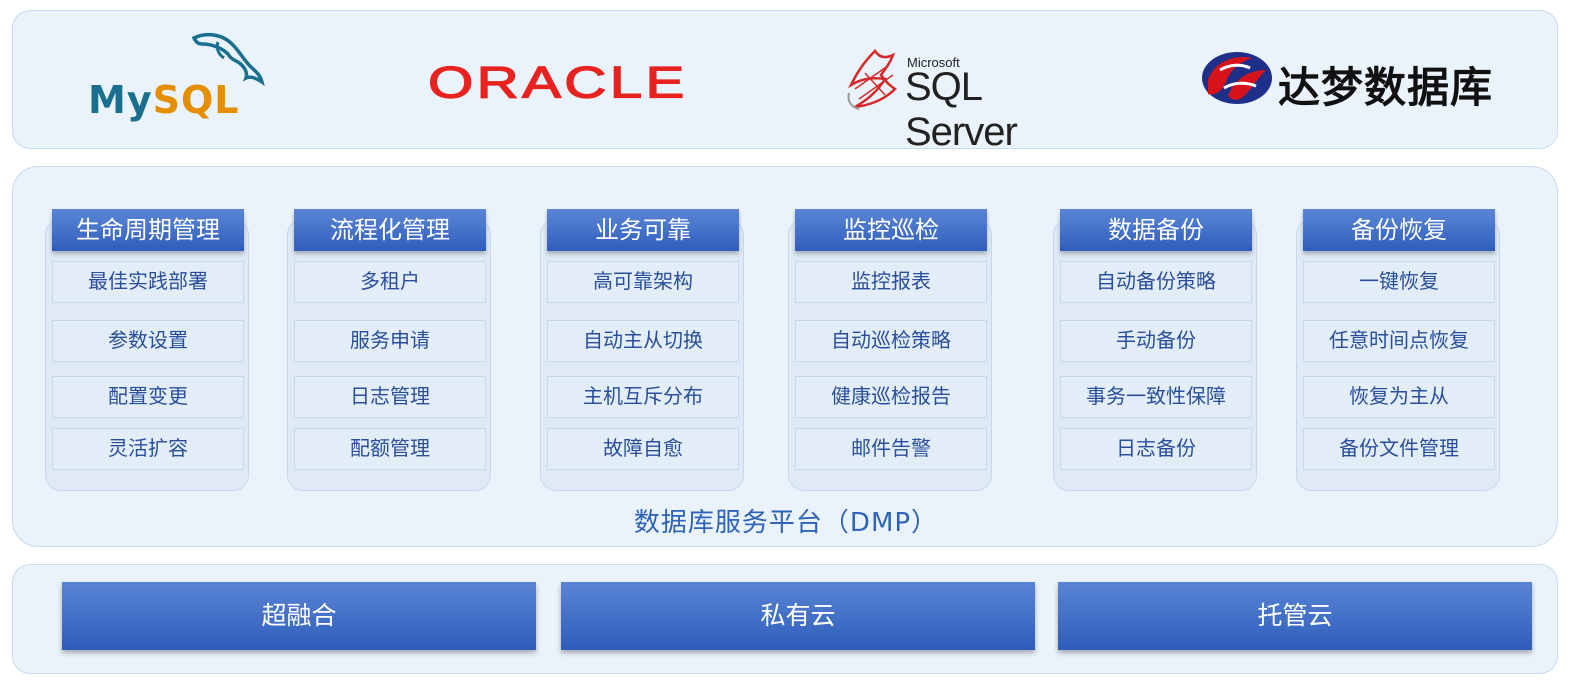 This screenshot has width=1572, height=688. Describe the element at coordinates (1386, 87) in the screenshot. I see `dameng-wordmark: 达梦数据库` at that location.